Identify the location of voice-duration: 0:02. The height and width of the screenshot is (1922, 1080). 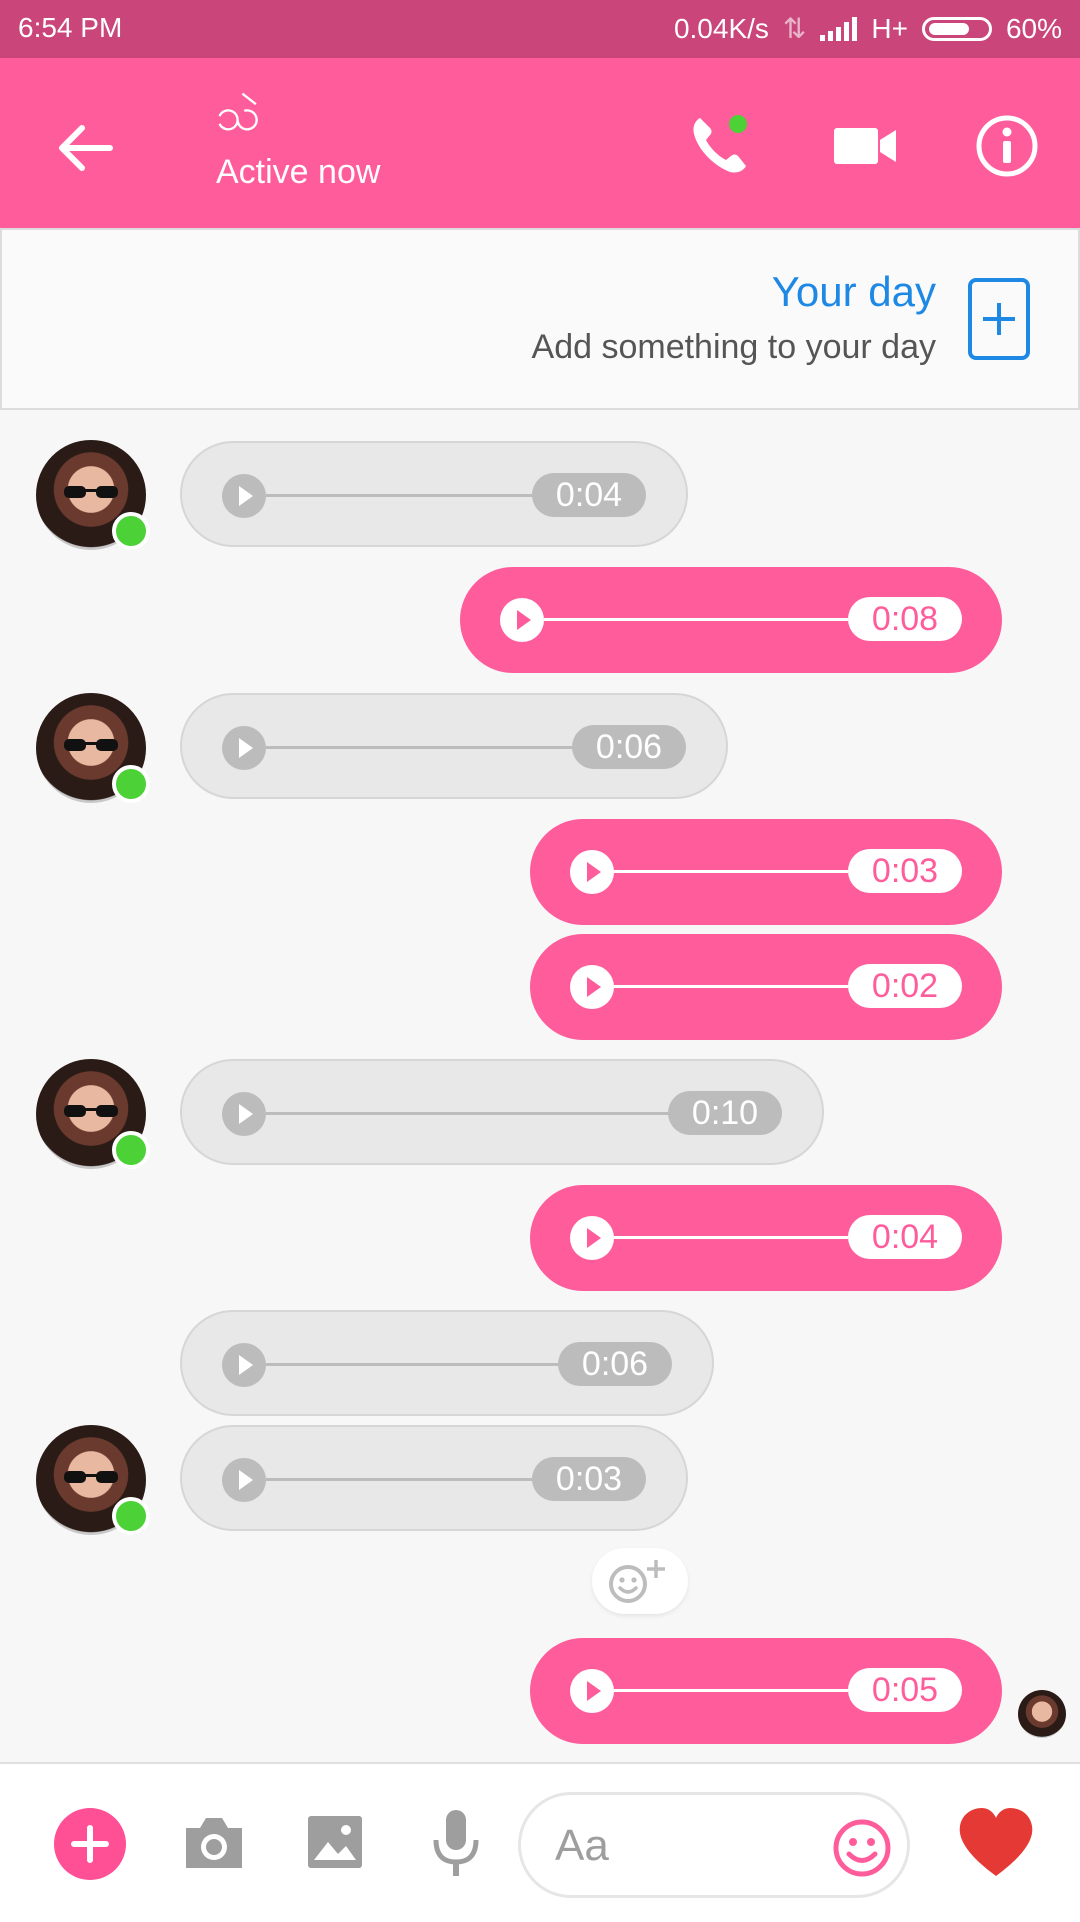
(905, 986).